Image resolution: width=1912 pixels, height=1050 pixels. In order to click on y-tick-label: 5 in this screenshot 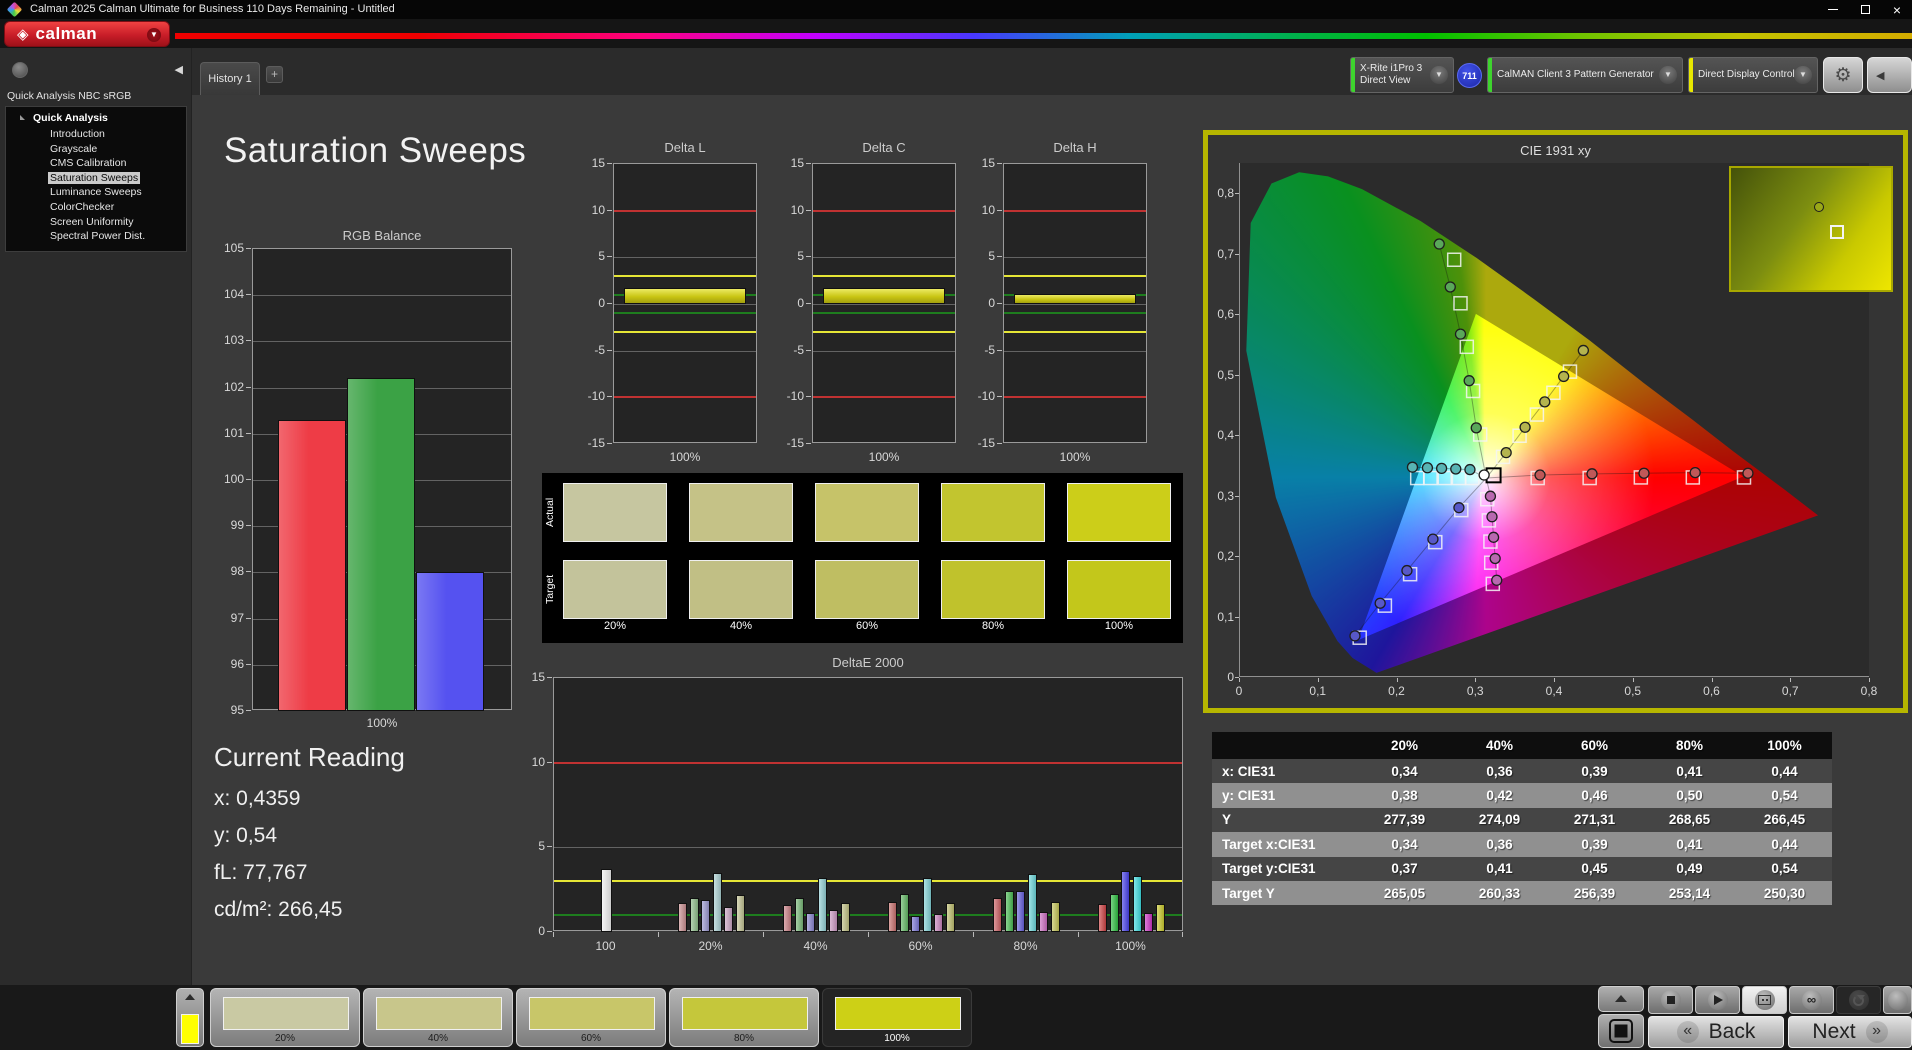, I will do `click(541, 846)`.